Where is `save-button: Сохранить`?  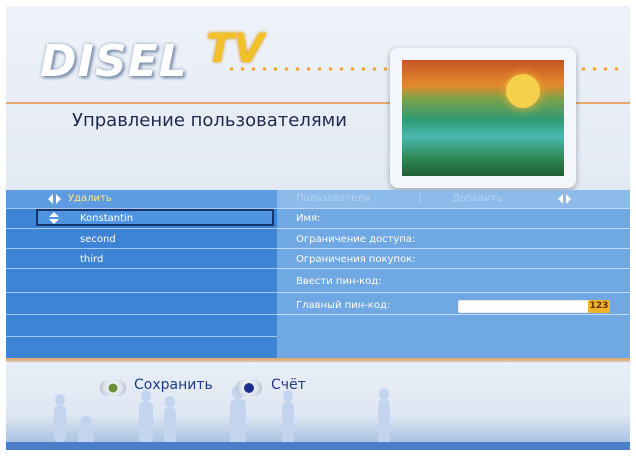 save-button: Сохранить is located at coordinates (173, 385).